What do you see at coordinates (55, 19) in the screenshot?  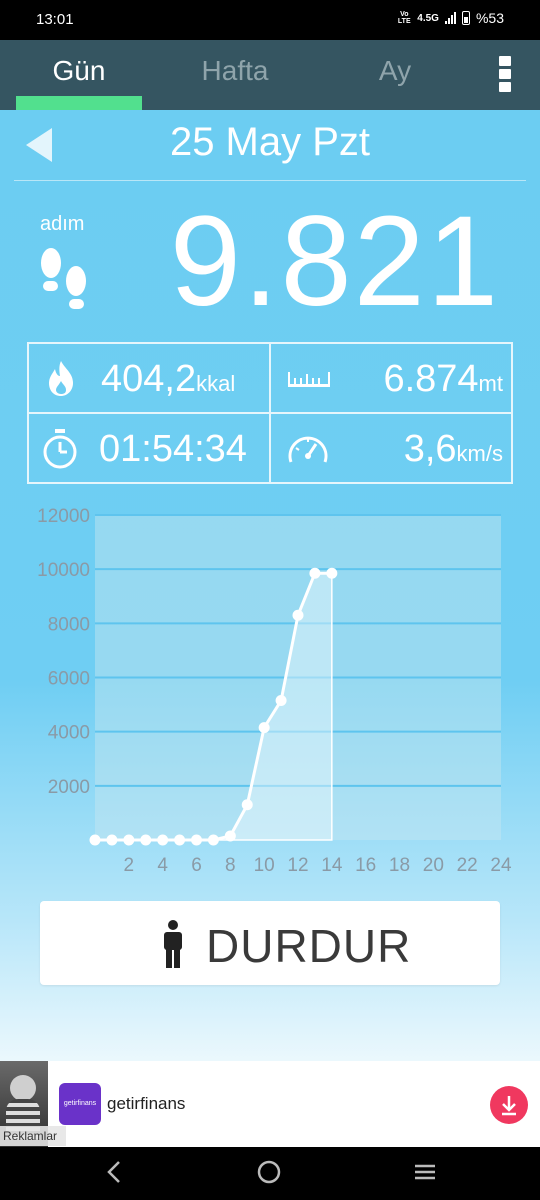 I see `status-time: 13:01` at bounding box center [55, 19].